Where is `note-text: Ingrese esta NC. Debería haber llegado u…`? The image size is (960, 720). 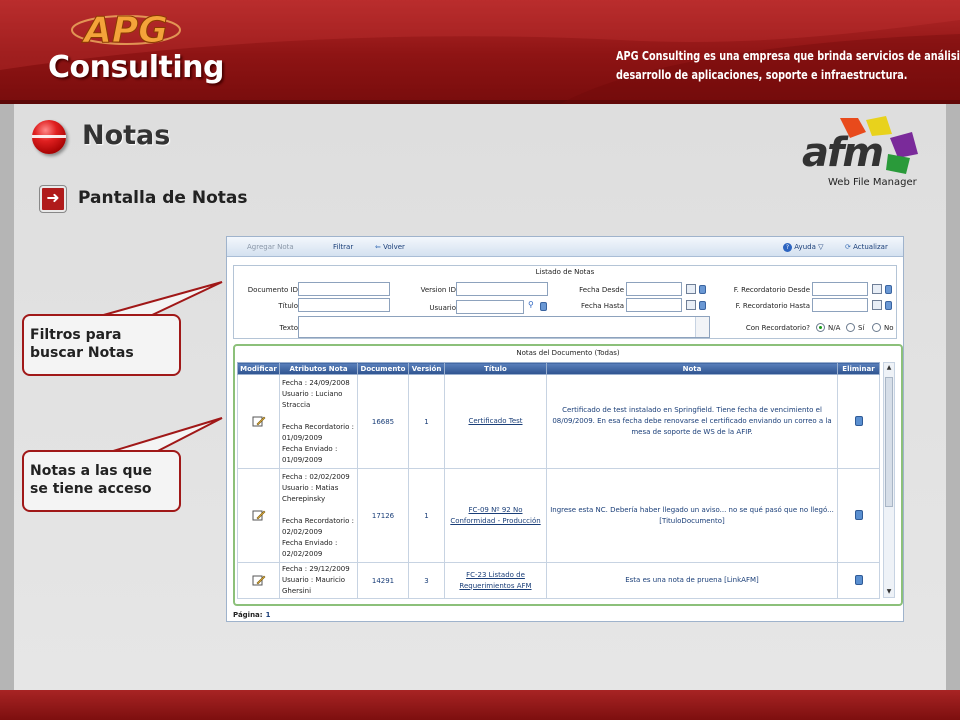 note-text: Ingrese esta NC. Debería haber llegado u… is located at coordinates (692, 515).